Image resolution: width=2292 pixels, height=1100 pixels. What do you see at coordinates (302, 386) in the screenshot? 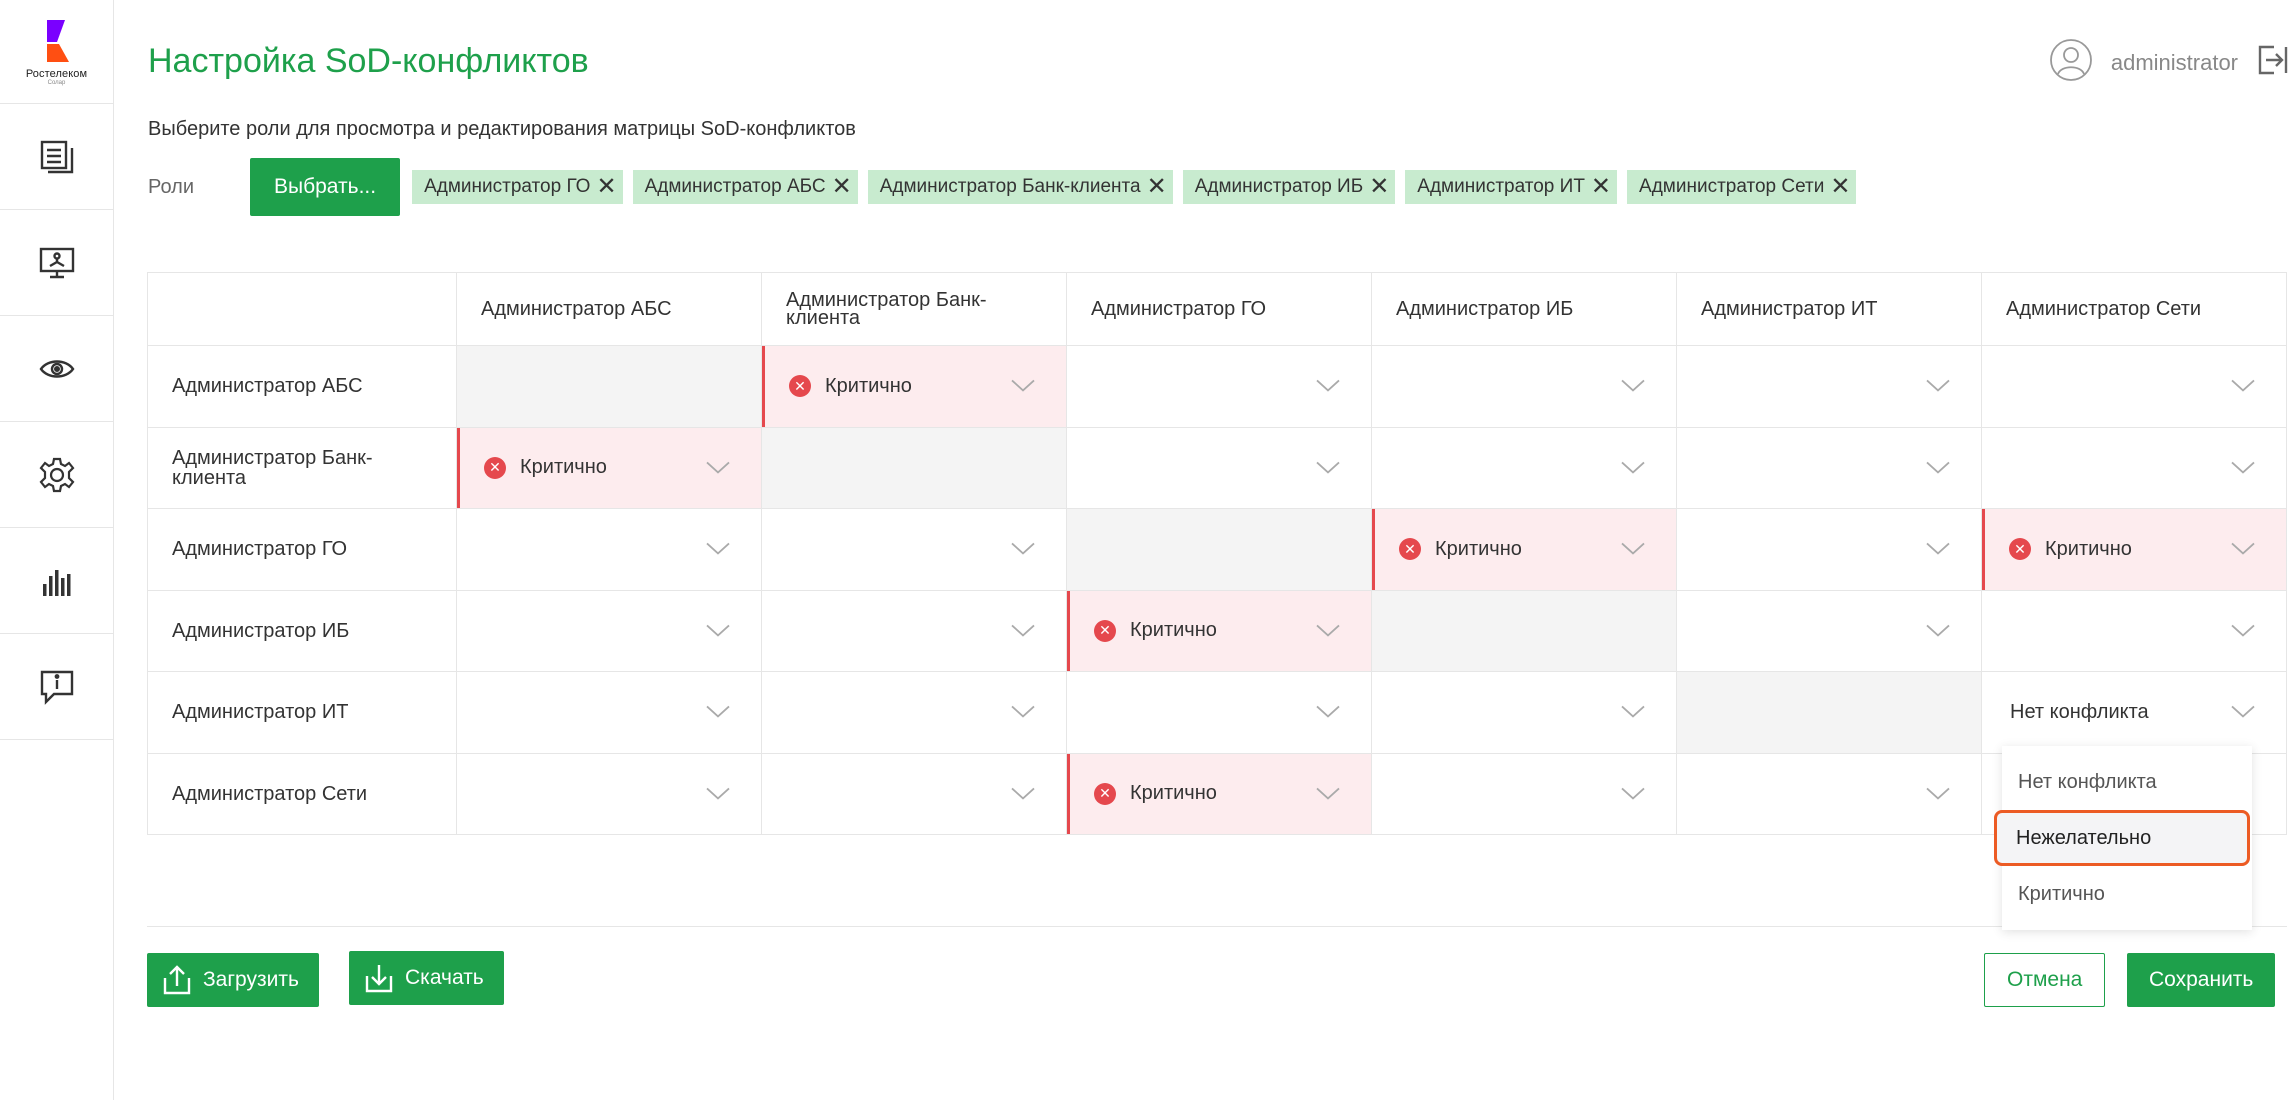
I see `matrix-row-label: Администратор АБС` at bounding box center [302, 386].